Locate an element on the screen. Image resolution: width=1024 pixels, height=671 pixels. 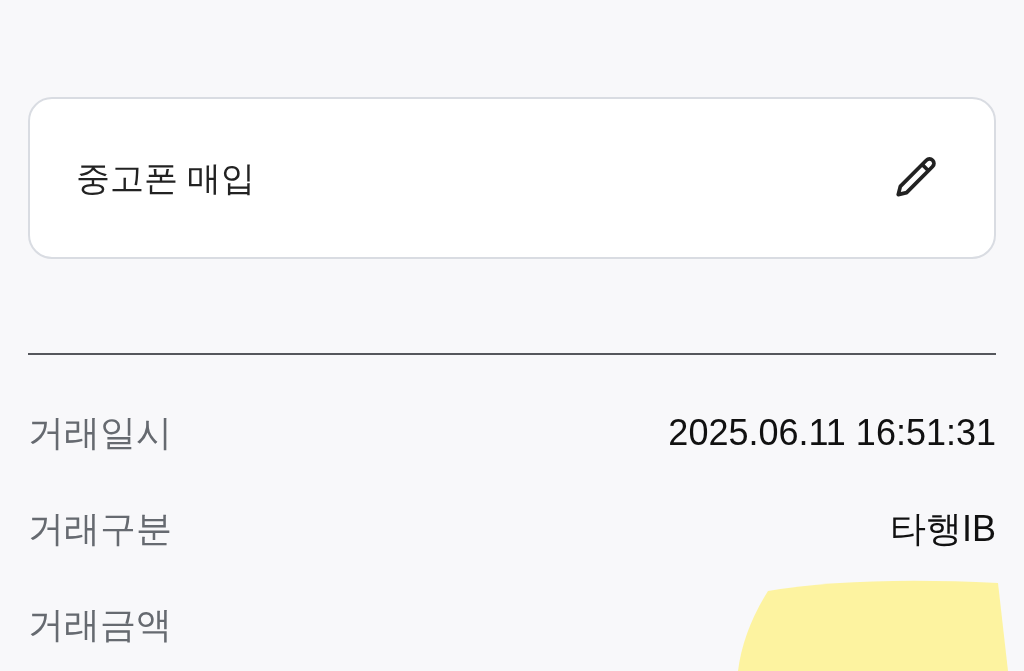
detail-label: 거래일시 is located at coordinates (100, 433).